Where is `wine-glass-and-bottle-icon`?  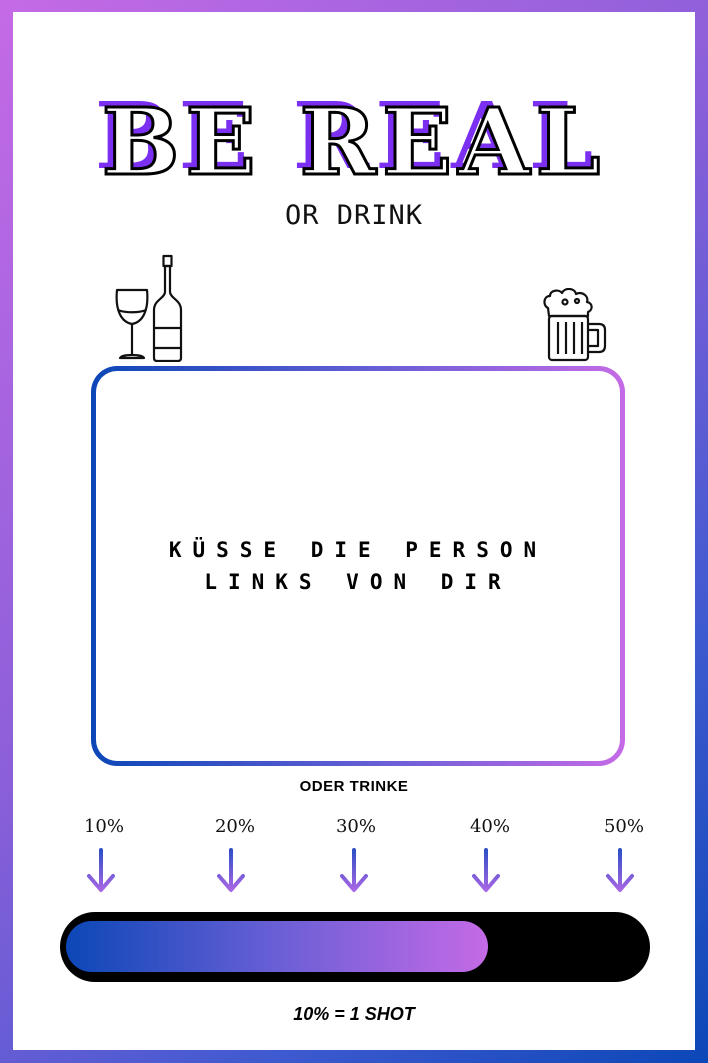
wine-glass-and-bottle-icon is located at coordinates (149, 308).